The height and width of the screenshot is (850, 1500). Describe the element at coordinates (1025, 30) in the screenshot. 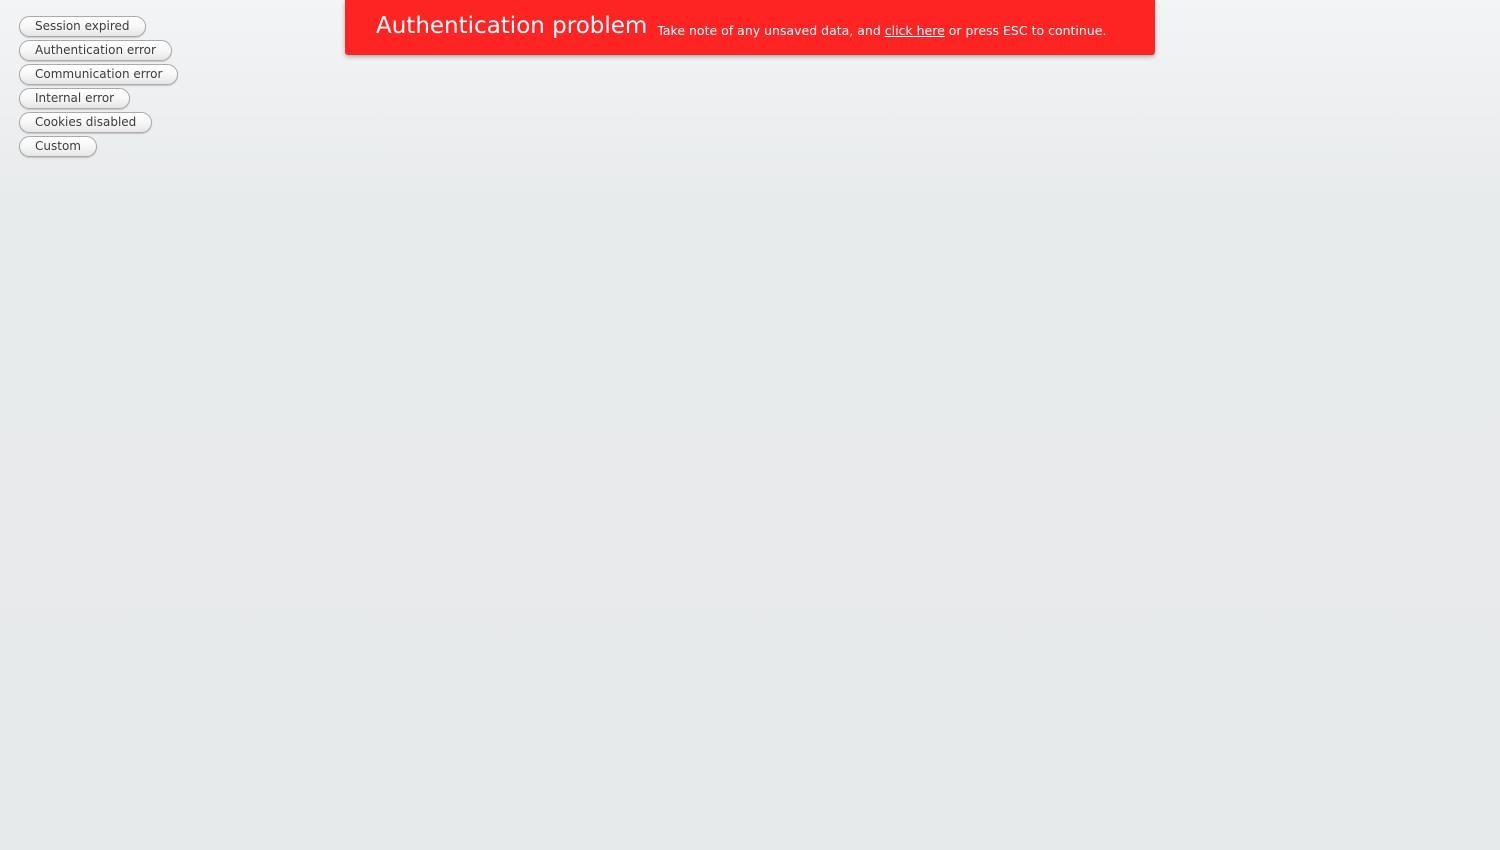

I see `notification-message-suffix: or press ESC to continue.` at that location.